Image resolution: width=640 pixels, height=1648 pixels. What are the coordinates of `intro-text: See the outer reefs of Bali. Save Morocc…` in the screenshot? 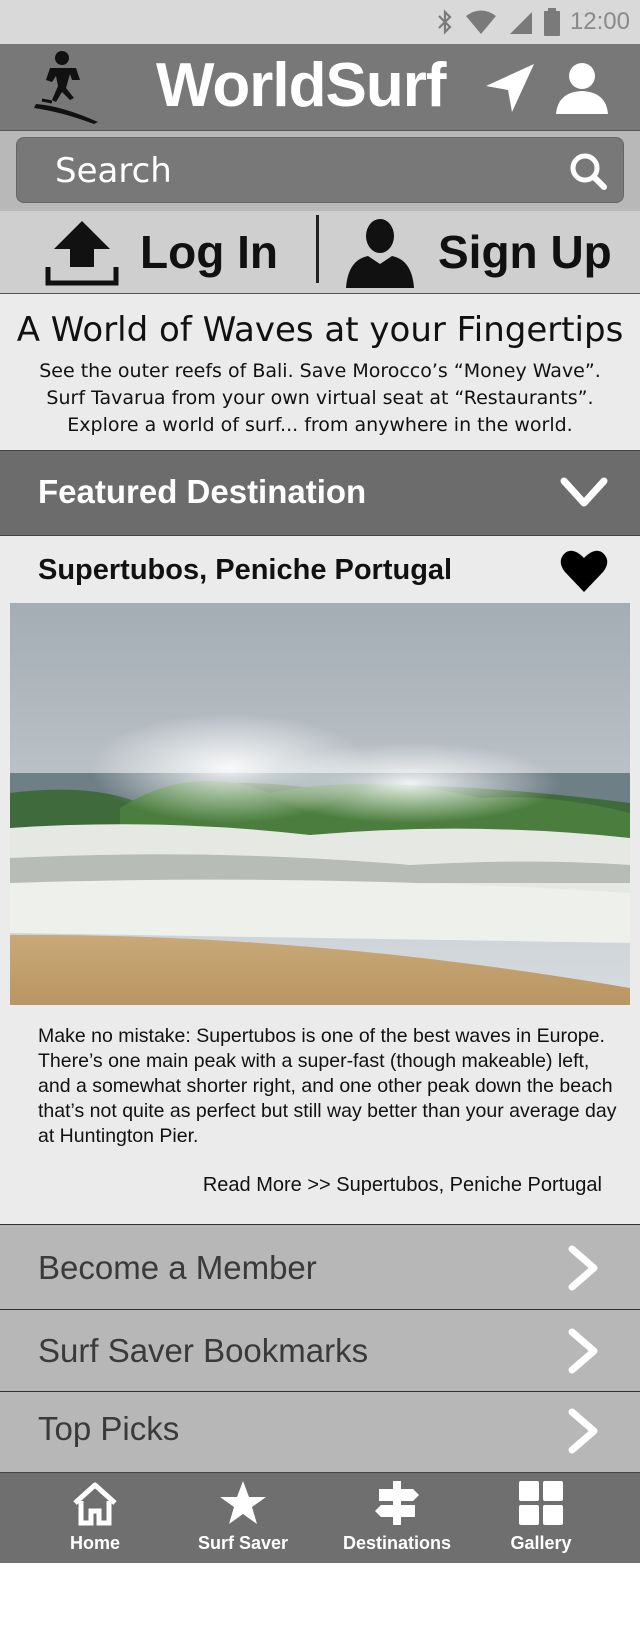 It's located at (320, 398).